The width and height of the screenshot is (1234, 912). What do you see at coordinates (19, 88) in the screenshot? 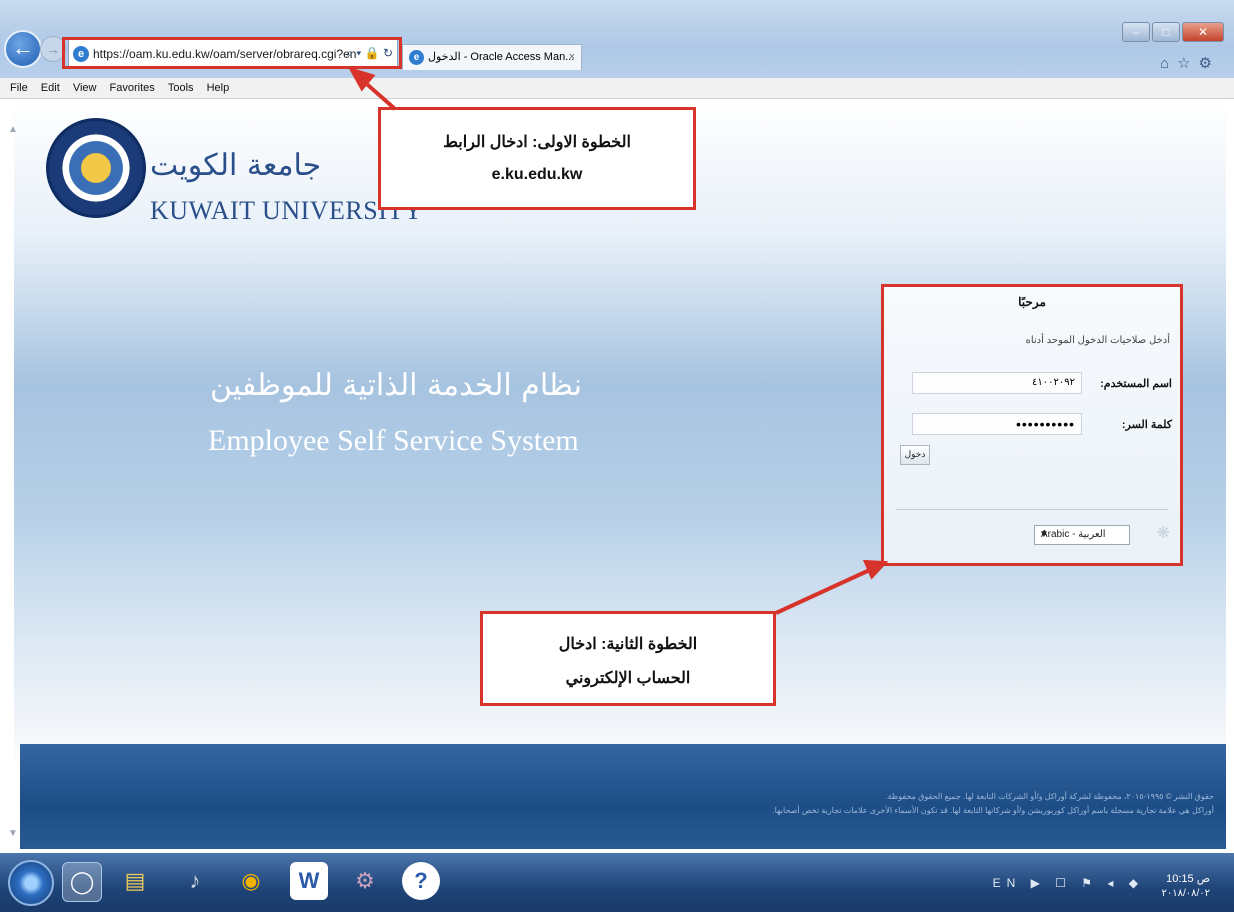
I see `menu-file: File` at bounding box center [19, 88].